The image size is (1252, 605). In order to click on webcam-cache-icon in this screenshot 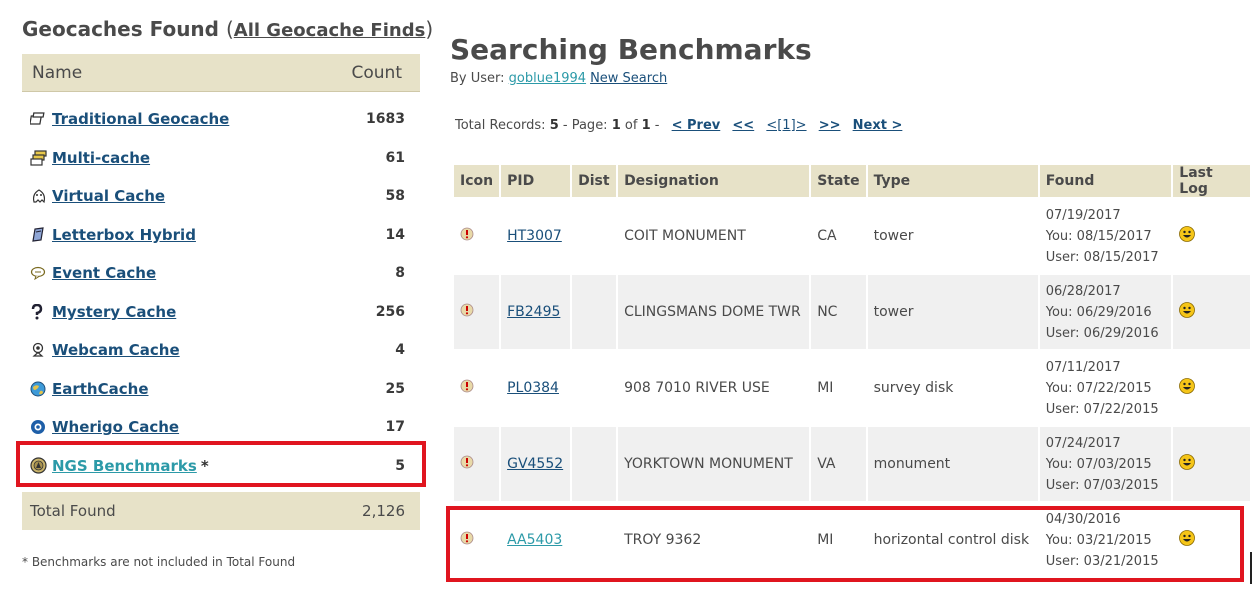, I will do `click(40, 350)`.